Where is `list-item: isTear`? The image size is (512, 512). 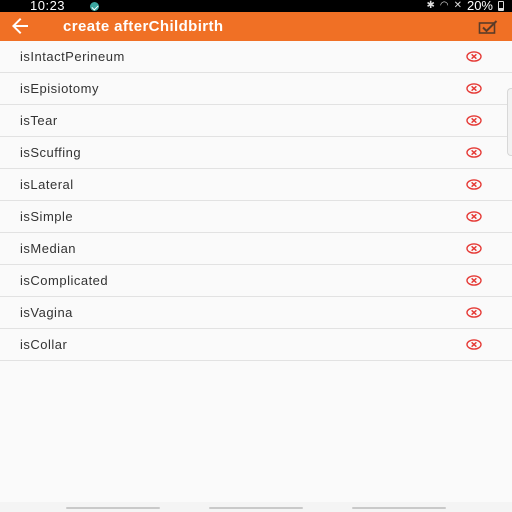
list-item: isTear is located at coordinates (256, 121).